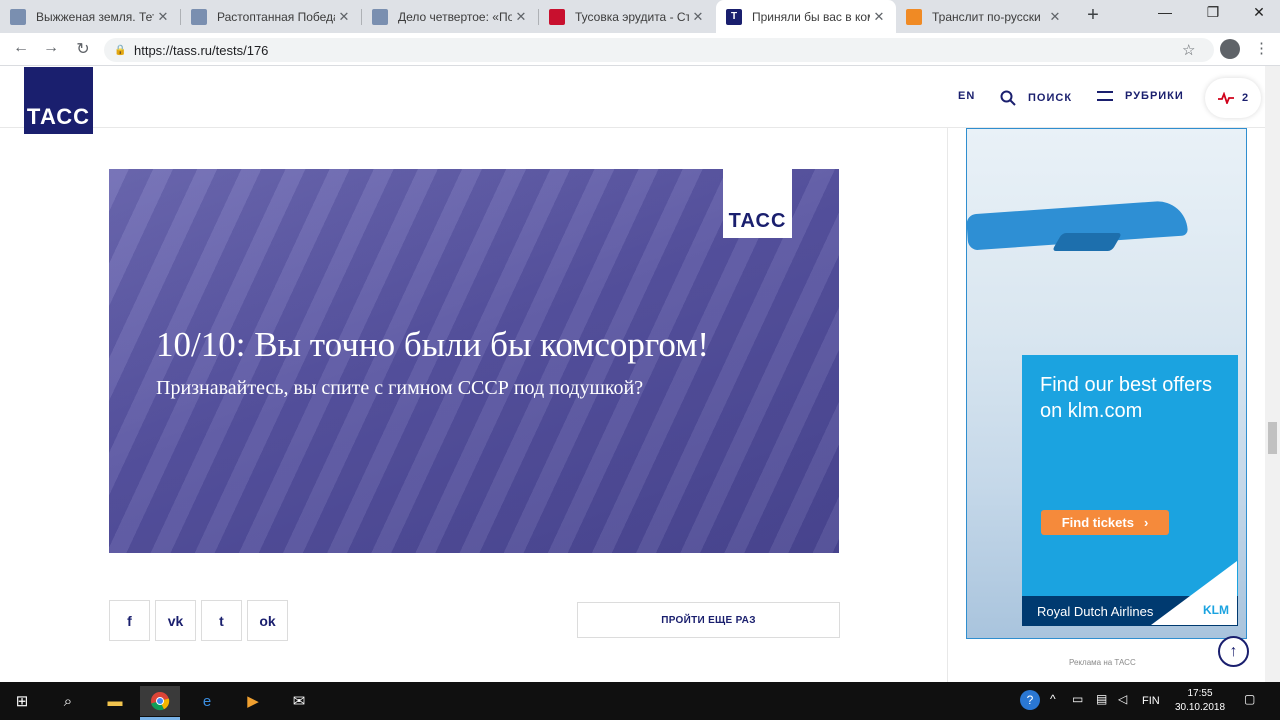 Image resolution: width=1280 pixels, height=720 pixels. What do you see at coordinates (1122, 699) in the screenshot?
I see `volume-icon: ◁` at bounding box center [1122, 699].